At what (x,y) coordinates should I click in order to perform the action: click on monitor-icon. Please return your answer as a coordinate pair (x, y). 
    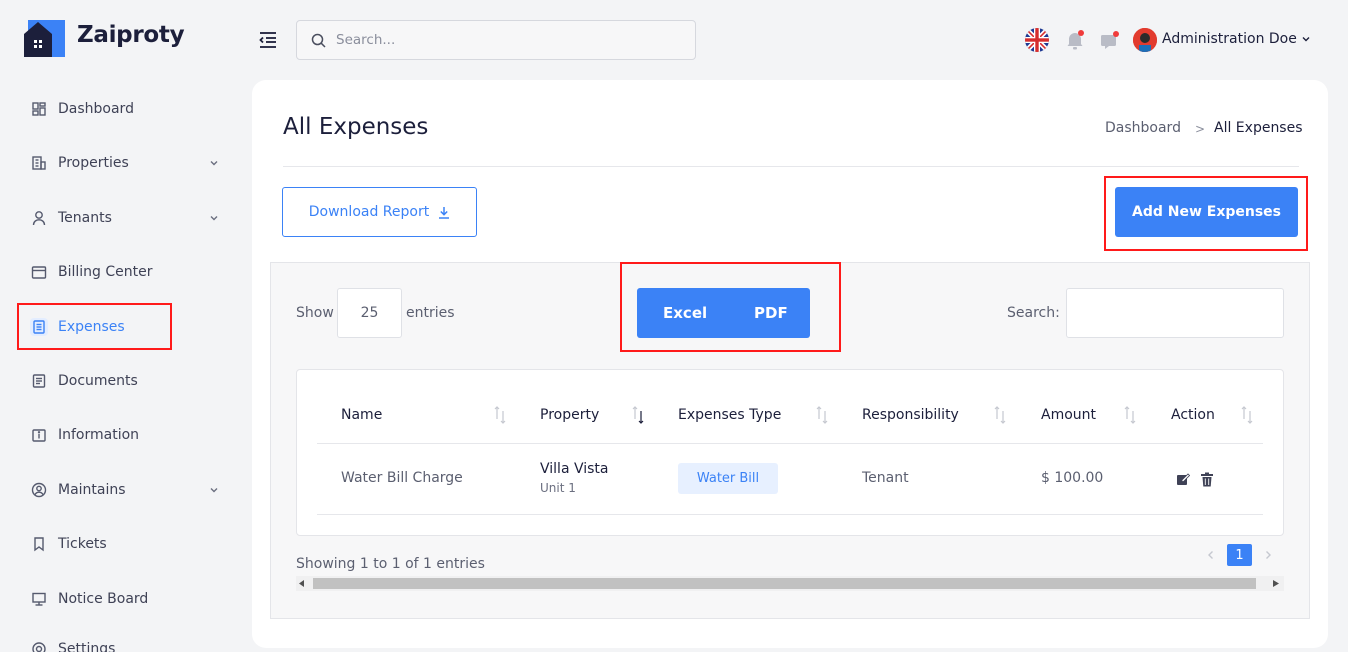
    Looking at the image, I should click on (39, 599).